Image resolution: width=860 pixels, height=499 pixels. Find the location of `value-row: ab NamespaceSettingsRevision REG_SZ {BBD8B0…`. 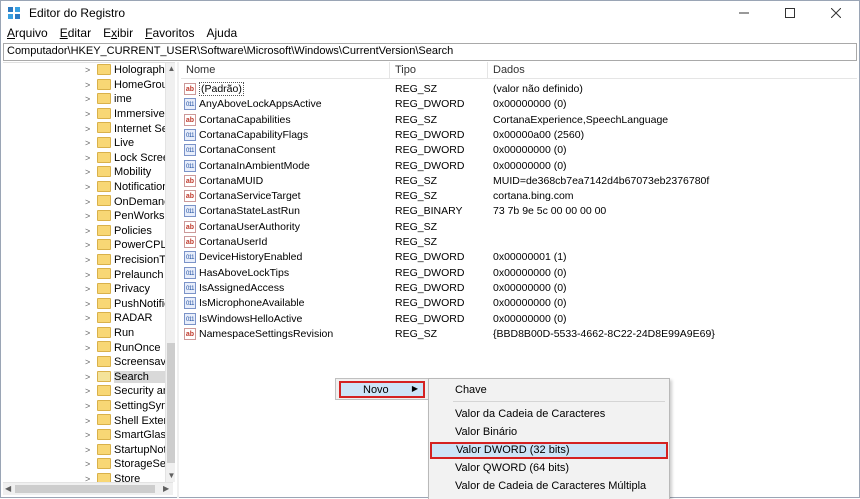

value-row: ab NamespaceSettingsRevision REG_SZ {BBD8B0… is located at coordinates (519, 334).